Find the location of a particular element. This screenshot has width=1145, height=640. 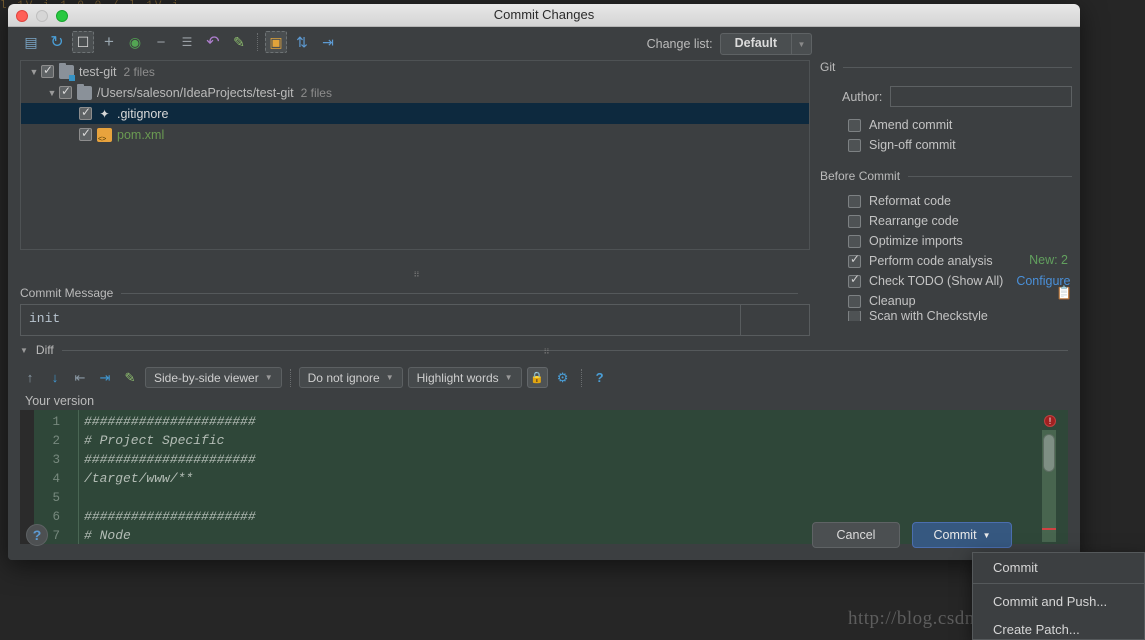

help-button: ? is located at coordinates (37, 535).